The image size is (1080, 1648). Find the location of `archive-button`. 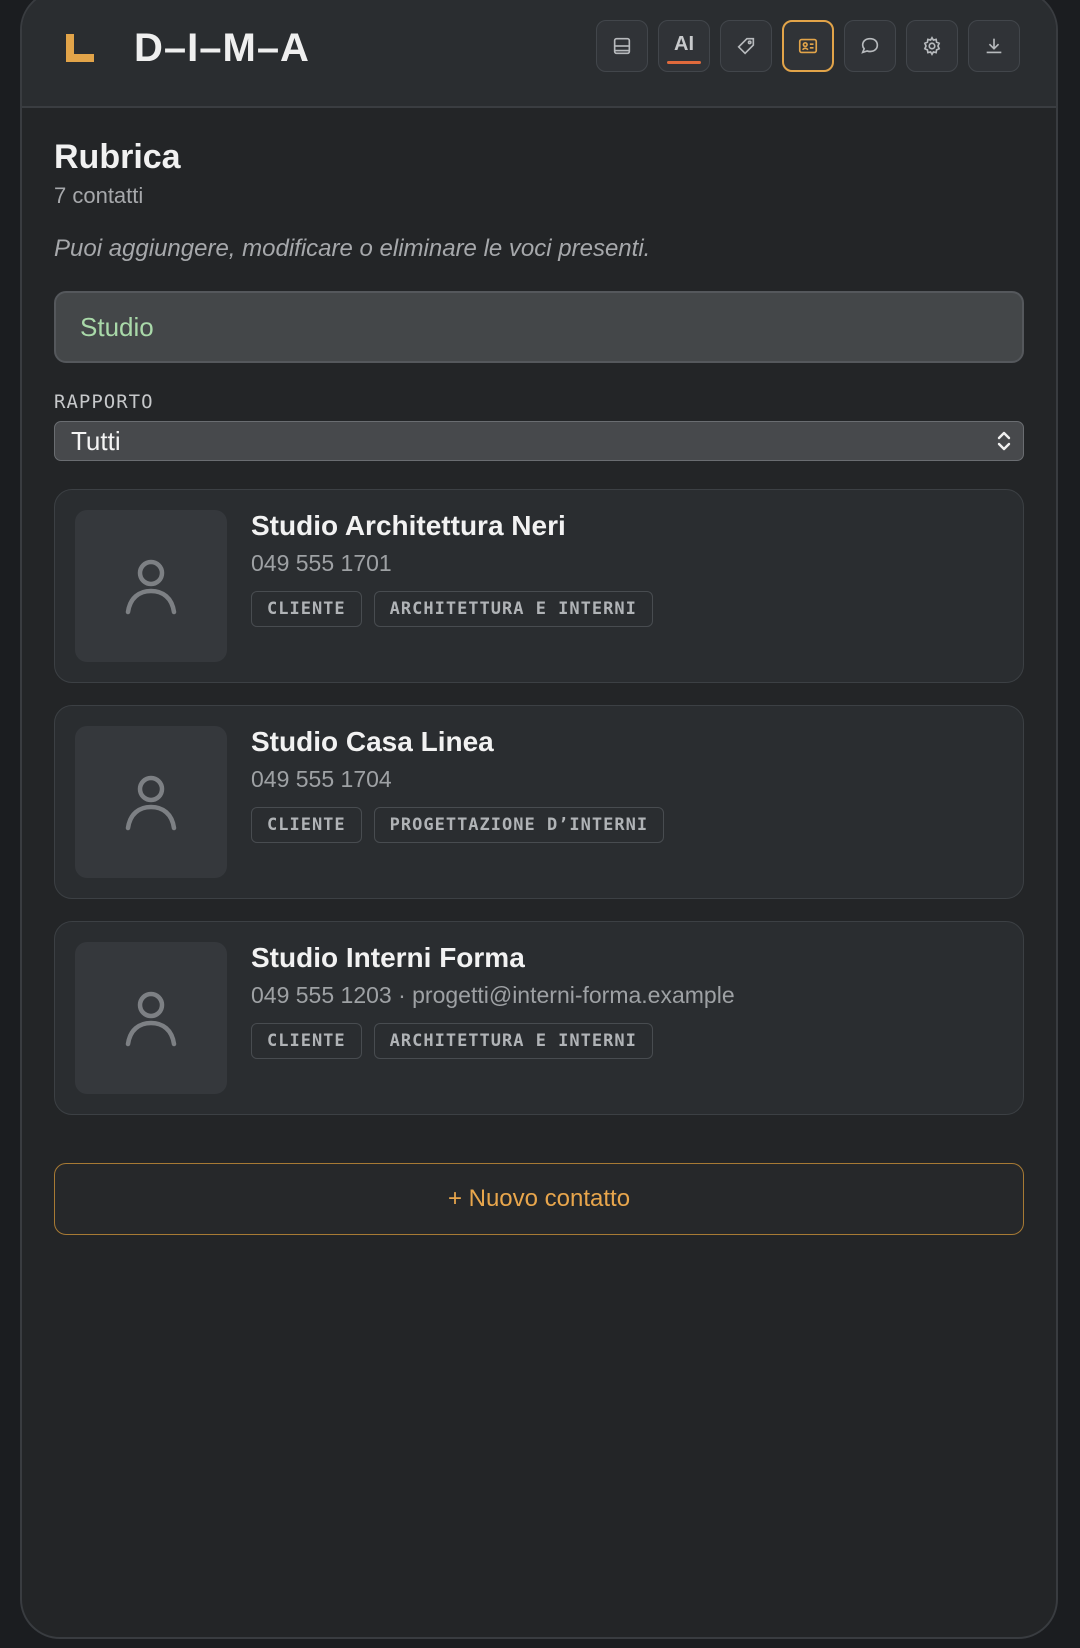

archive-button is located at coordinates (622, 46).